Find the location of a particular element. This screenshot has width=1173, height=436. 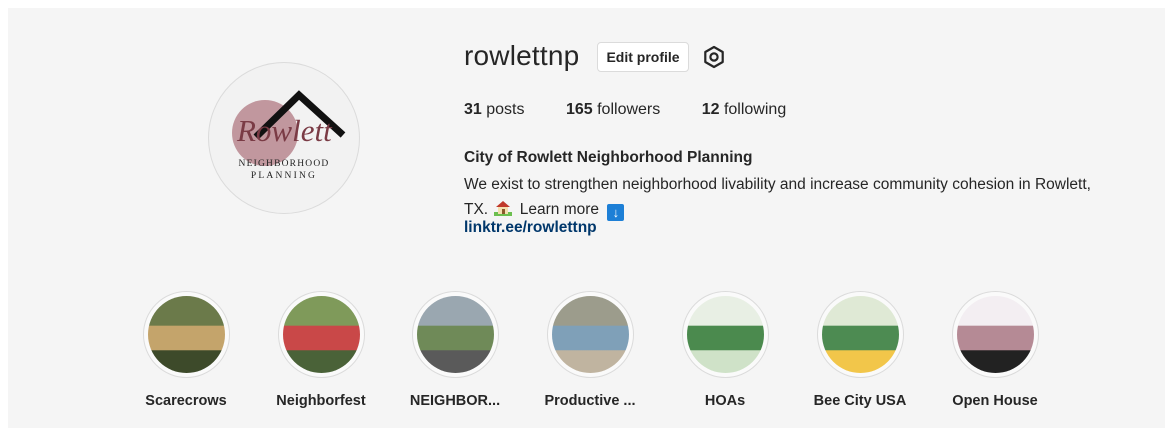

stat-following: 12 following is located at coordinates (744, 109).